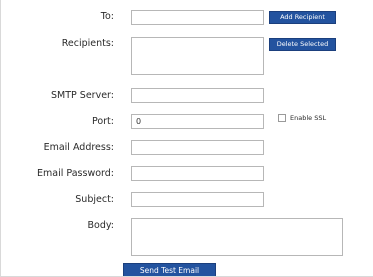  Describe the element at coordinates (75, 173) in the screenshot. I see `email-password-label: Email Password:` at that location.